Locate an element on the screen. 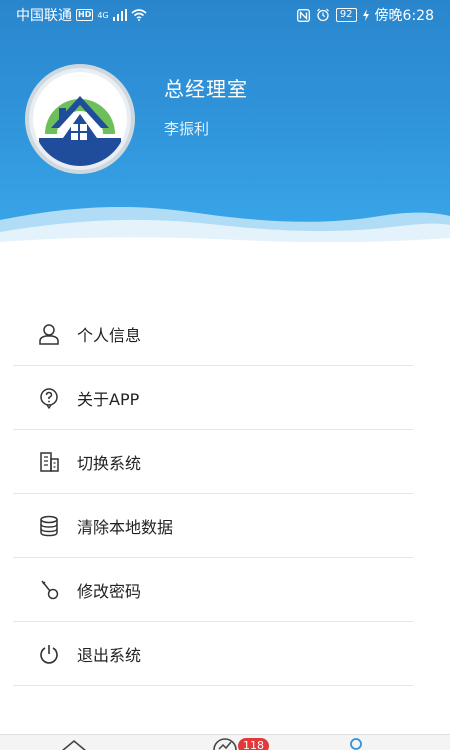  help-icon is located at coordinates (49, 398).